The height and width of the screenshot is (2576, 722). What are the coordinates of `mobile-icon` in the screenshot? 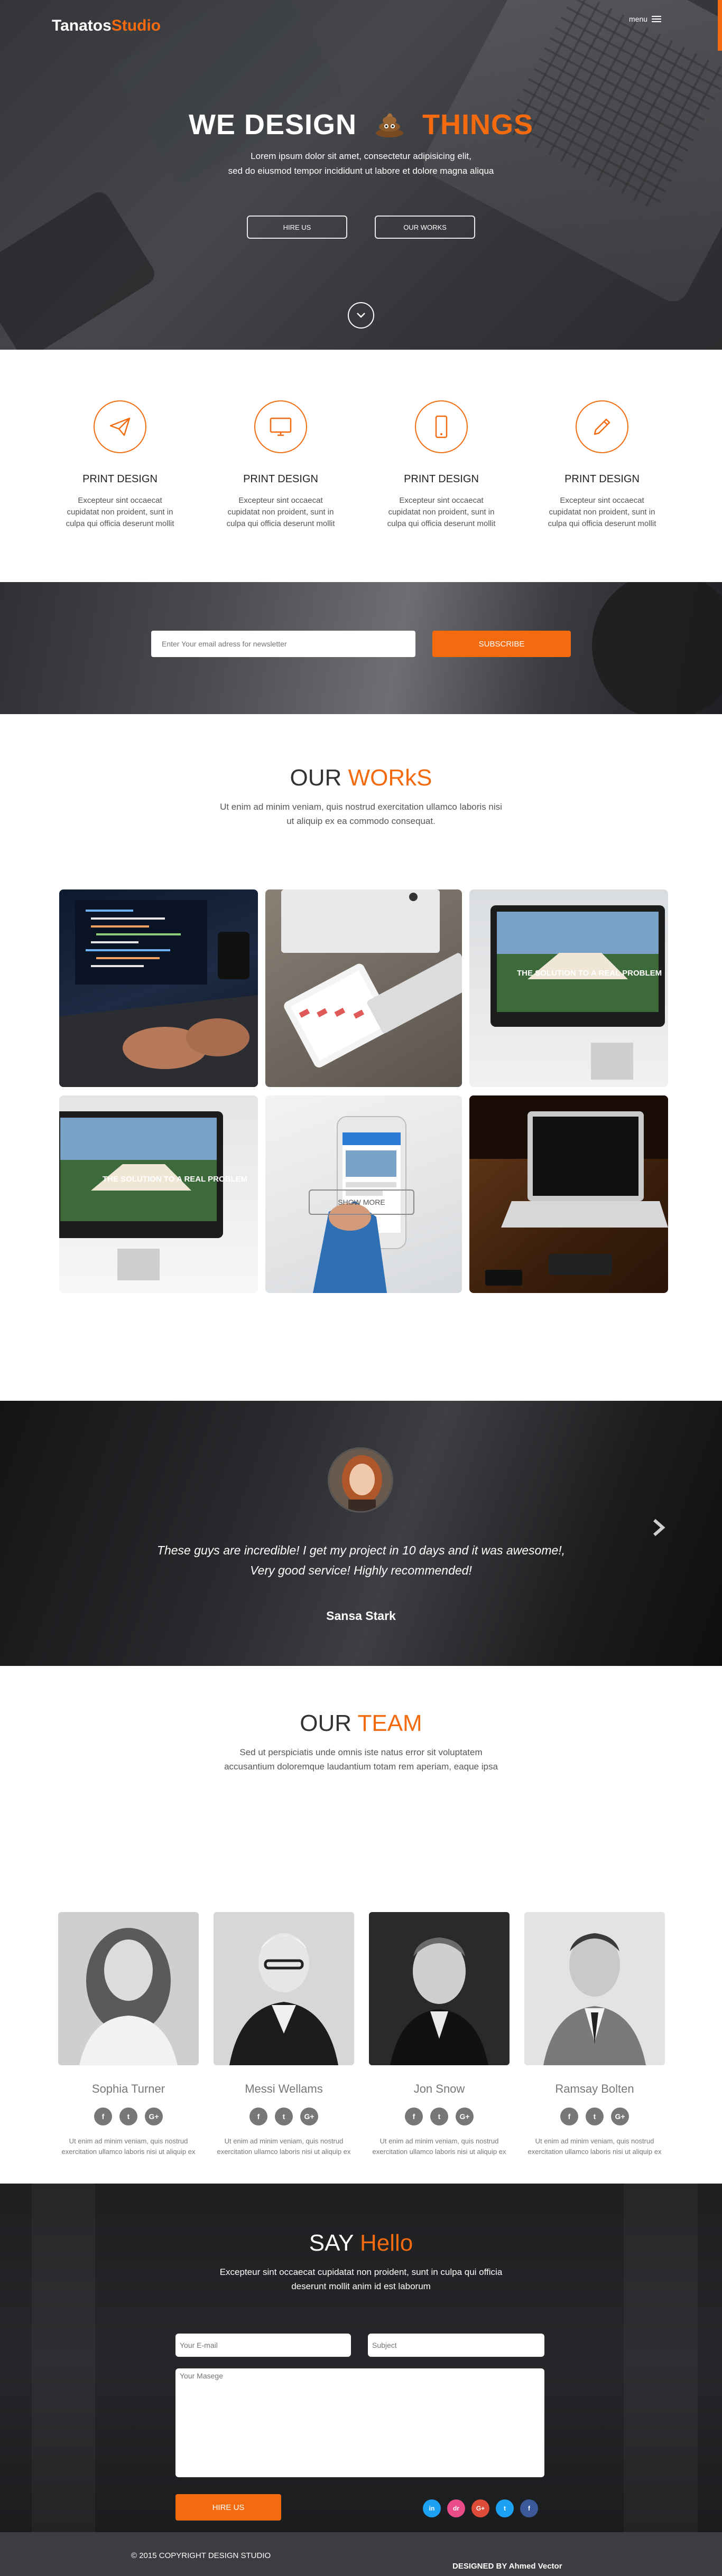 It's located at (442, 426).